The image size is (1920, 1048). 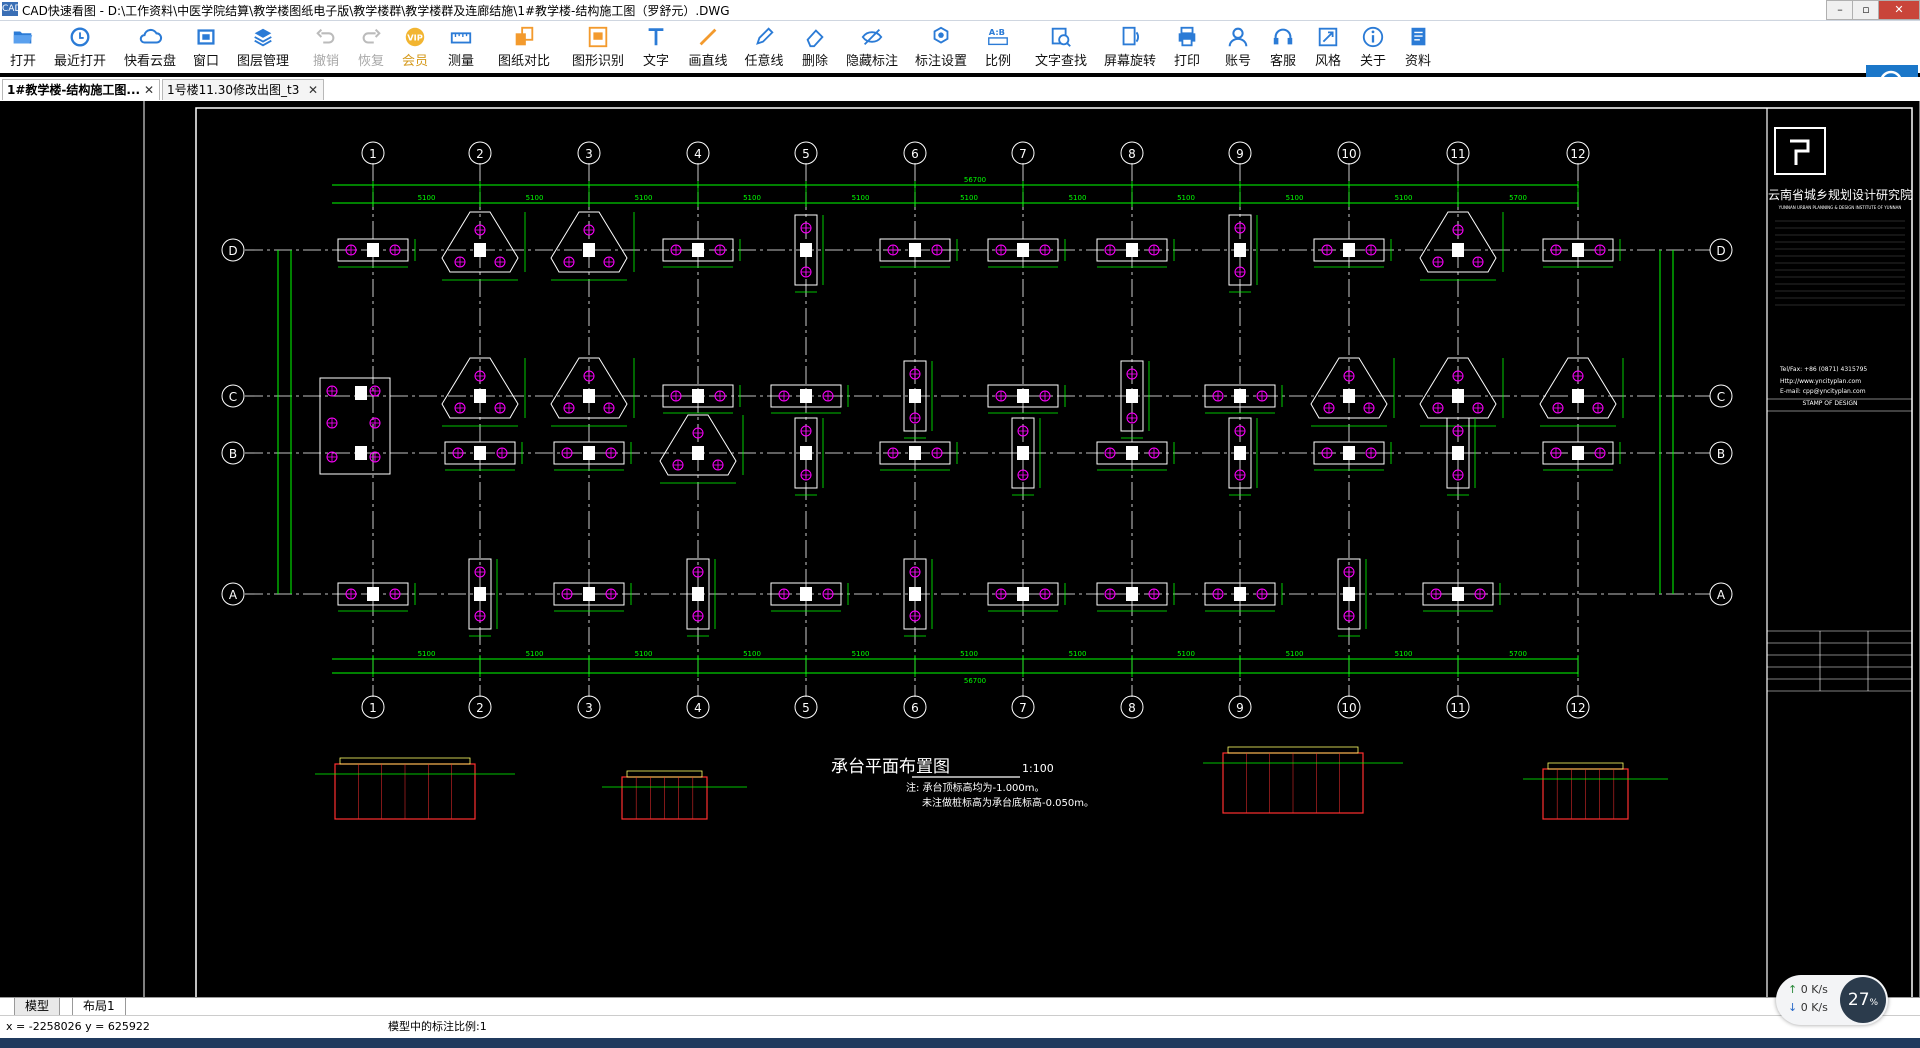 I want to click on redo-icon, so click(x=371, y=36).